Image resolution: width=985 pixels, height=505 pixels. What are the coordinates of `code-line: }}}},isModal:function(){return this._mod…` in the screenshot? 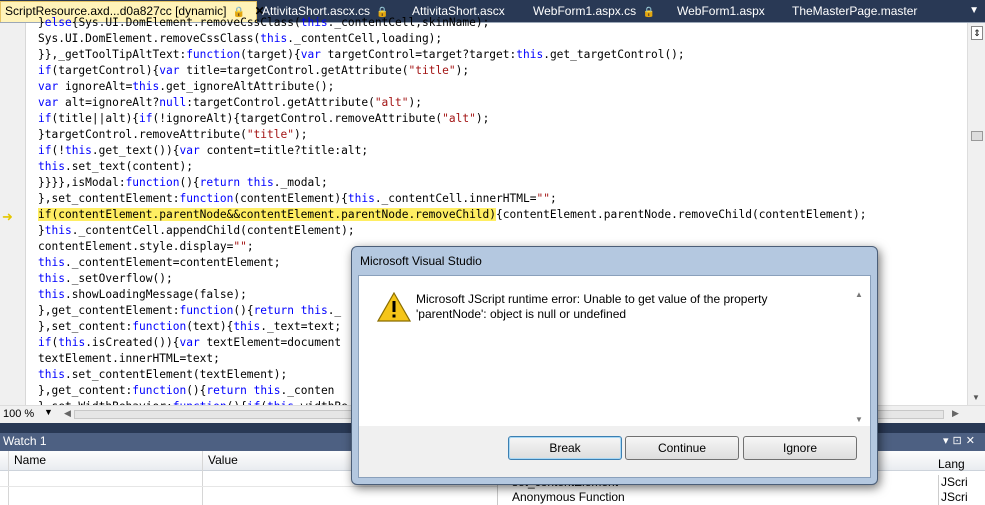 It's located at (183, 182).